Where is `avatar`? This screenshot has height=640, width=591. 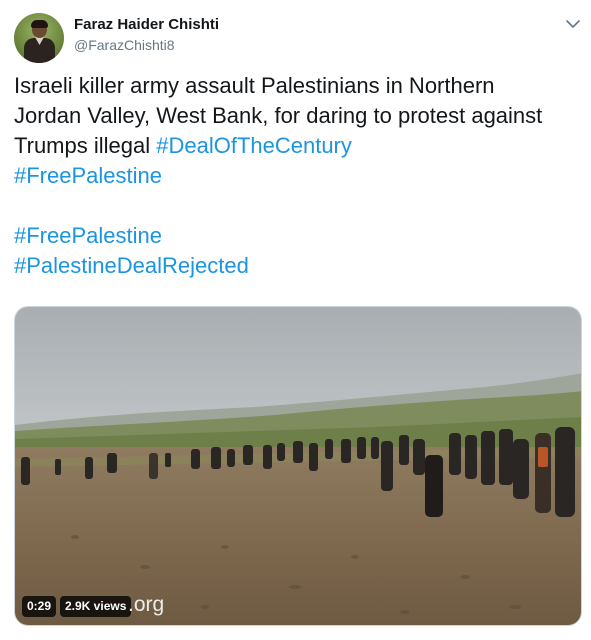 avatar is located at coordinates (39, 38).